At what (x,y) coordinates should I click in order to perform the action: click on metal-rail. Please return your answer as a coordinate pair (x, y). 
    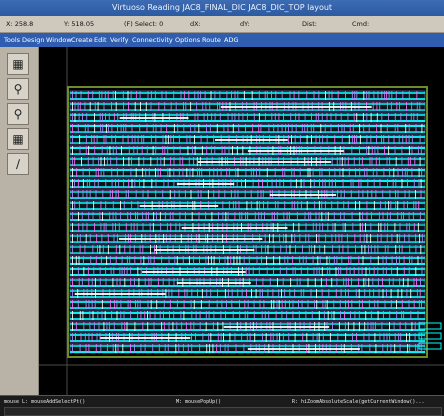
    Looking at the image, I should click on (247, 297).